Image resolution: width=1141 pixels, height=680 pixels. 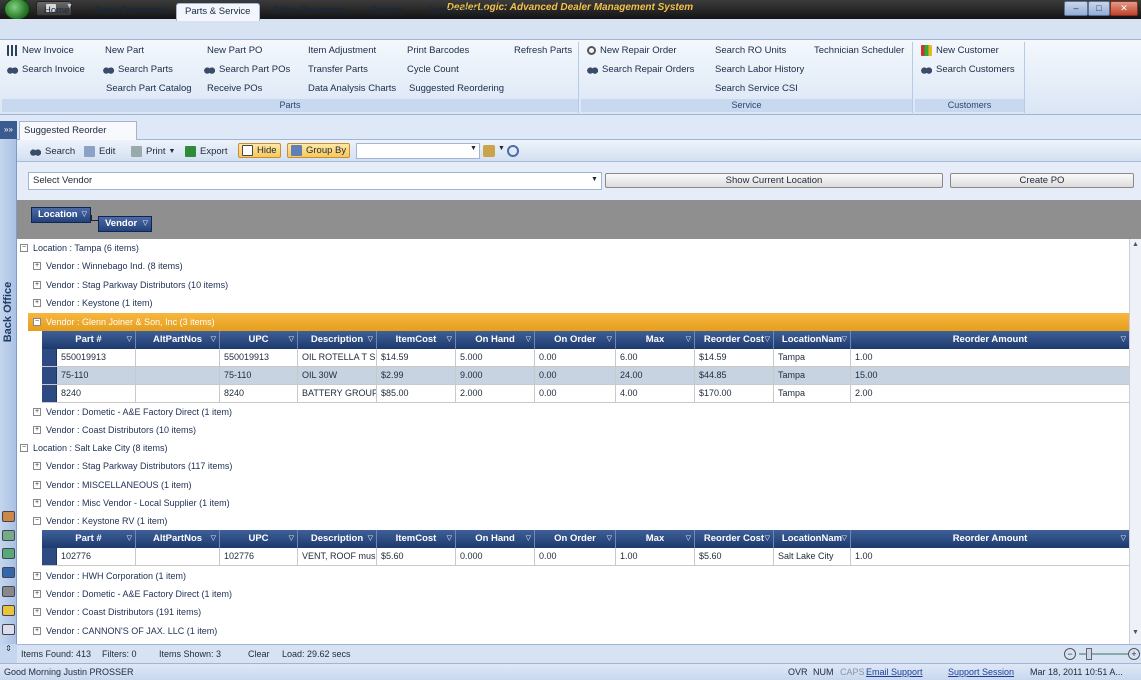 What do you see at coordinates (632, 50) in the screenshot?
I see `new-repair-order-button: New Repair Order` at bounding box center [632, 50].